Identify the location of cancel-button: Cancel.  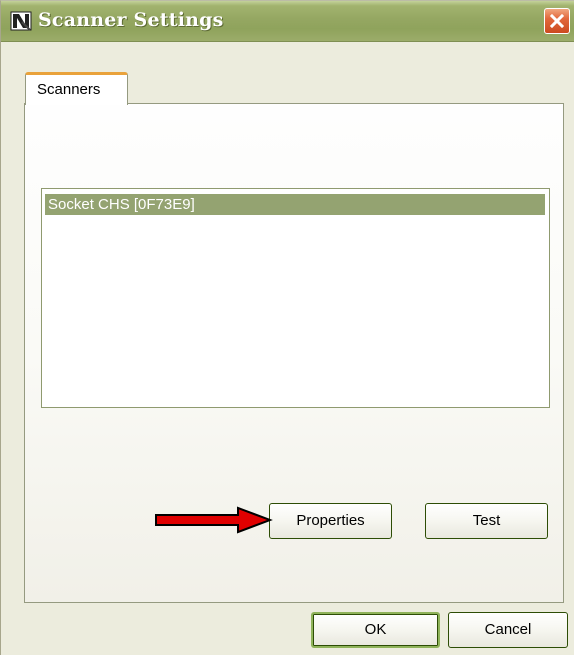
(508, 630).